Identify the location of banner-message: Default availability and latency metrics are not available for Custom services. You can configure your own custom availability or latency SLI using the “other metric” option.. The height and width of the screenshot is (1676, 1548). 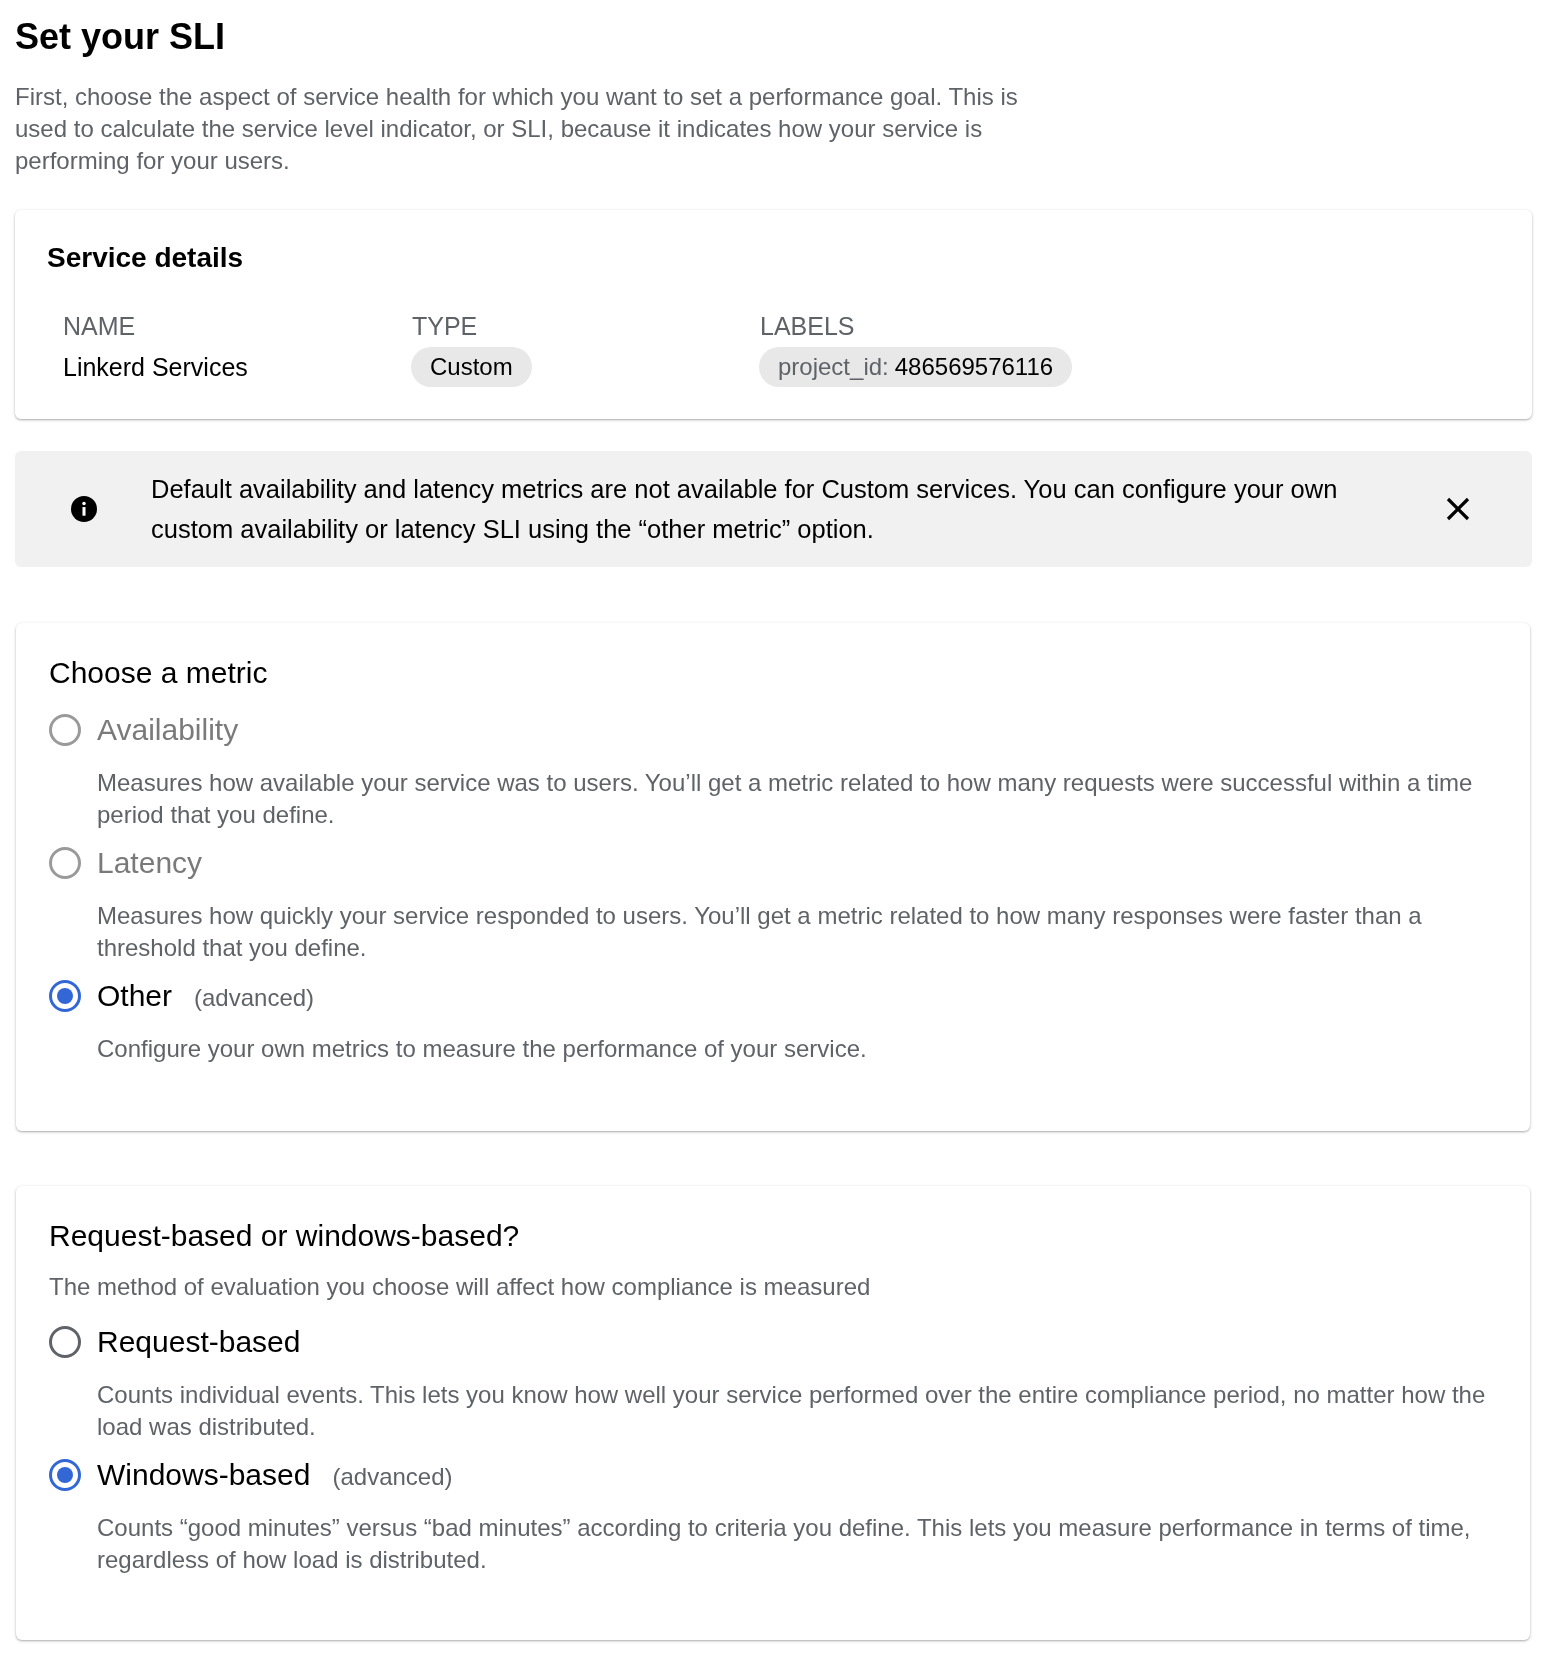
(745, 509).